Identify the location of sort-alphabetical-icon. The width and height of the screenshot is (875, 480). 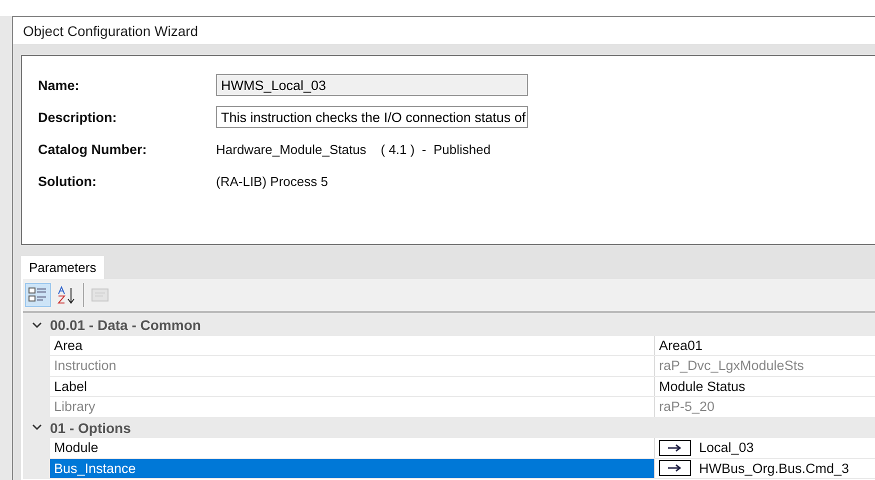
(67, 295).